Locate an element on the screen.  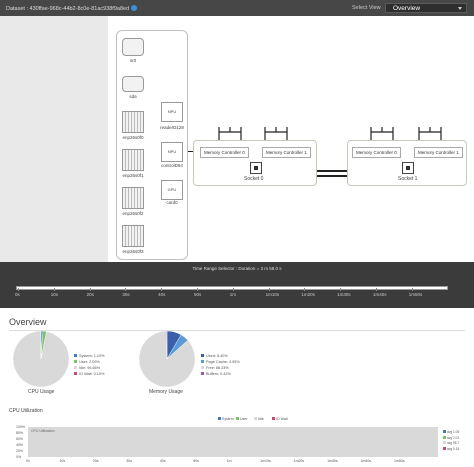
device-enp26s0f3: enp26s0f3 is located at coordinates (133, 239).